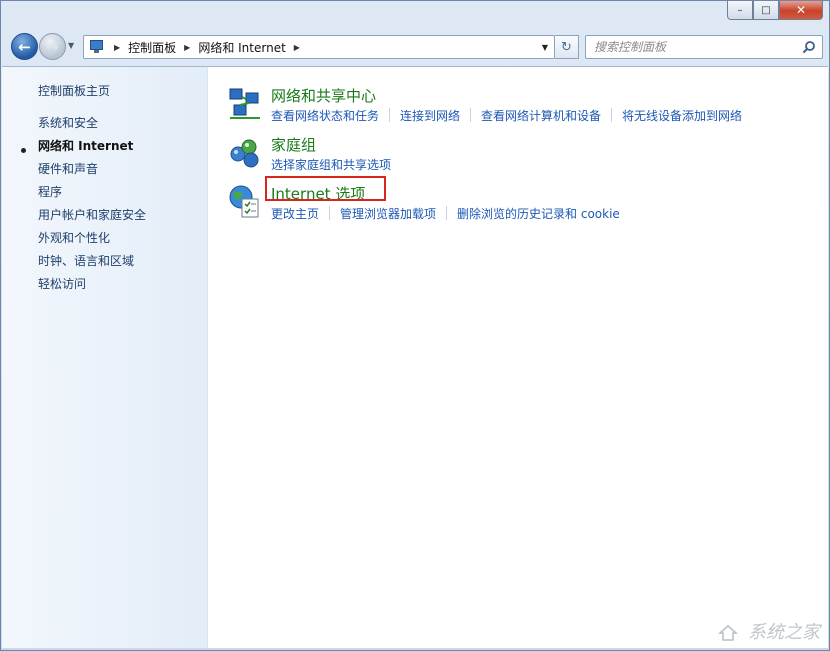  Describe the element at coordinates (699, 47) in the screenshot. I see `search-input` at that location.